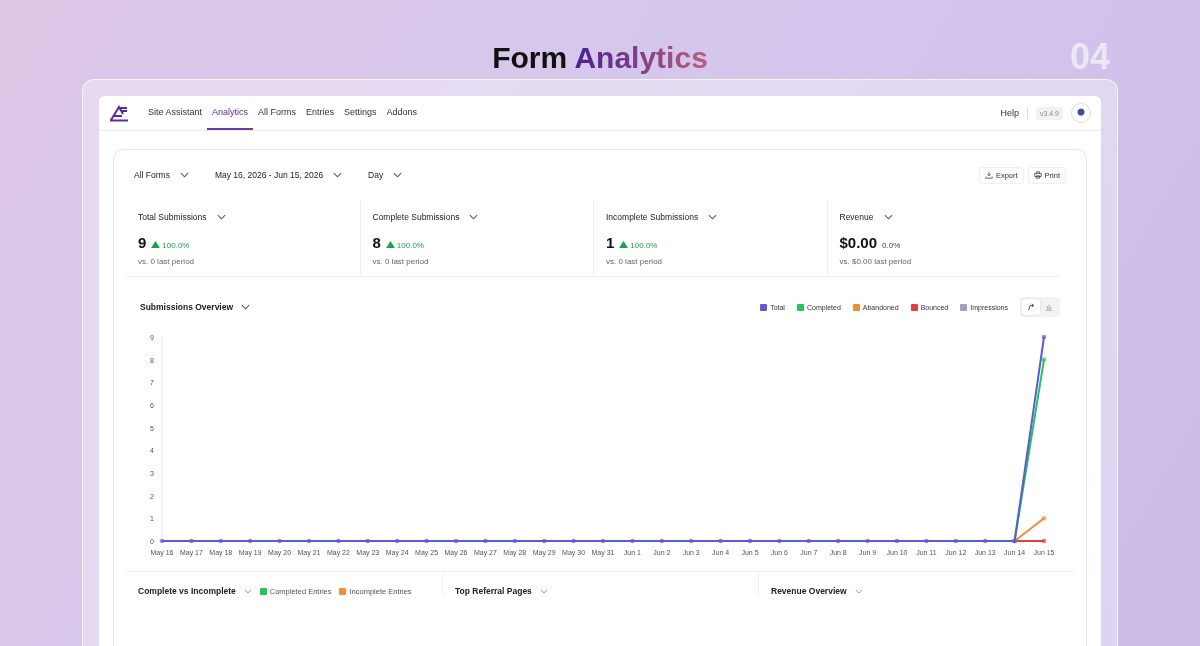  What do you see at coordinates (858, 242) in the screenshot?
I see `stat-value: $0.00` at bounding box center [858, 242].